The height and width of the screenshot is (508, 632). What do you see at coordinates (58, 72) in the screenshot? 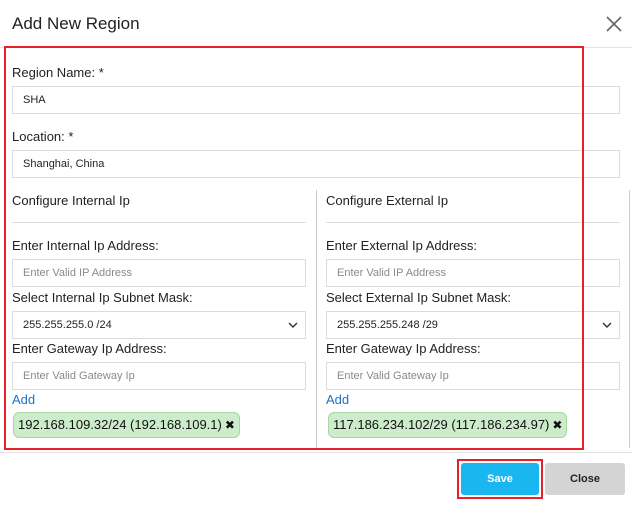
I see `region-name-label: Region Name: *` at bounding box center [58, 72].